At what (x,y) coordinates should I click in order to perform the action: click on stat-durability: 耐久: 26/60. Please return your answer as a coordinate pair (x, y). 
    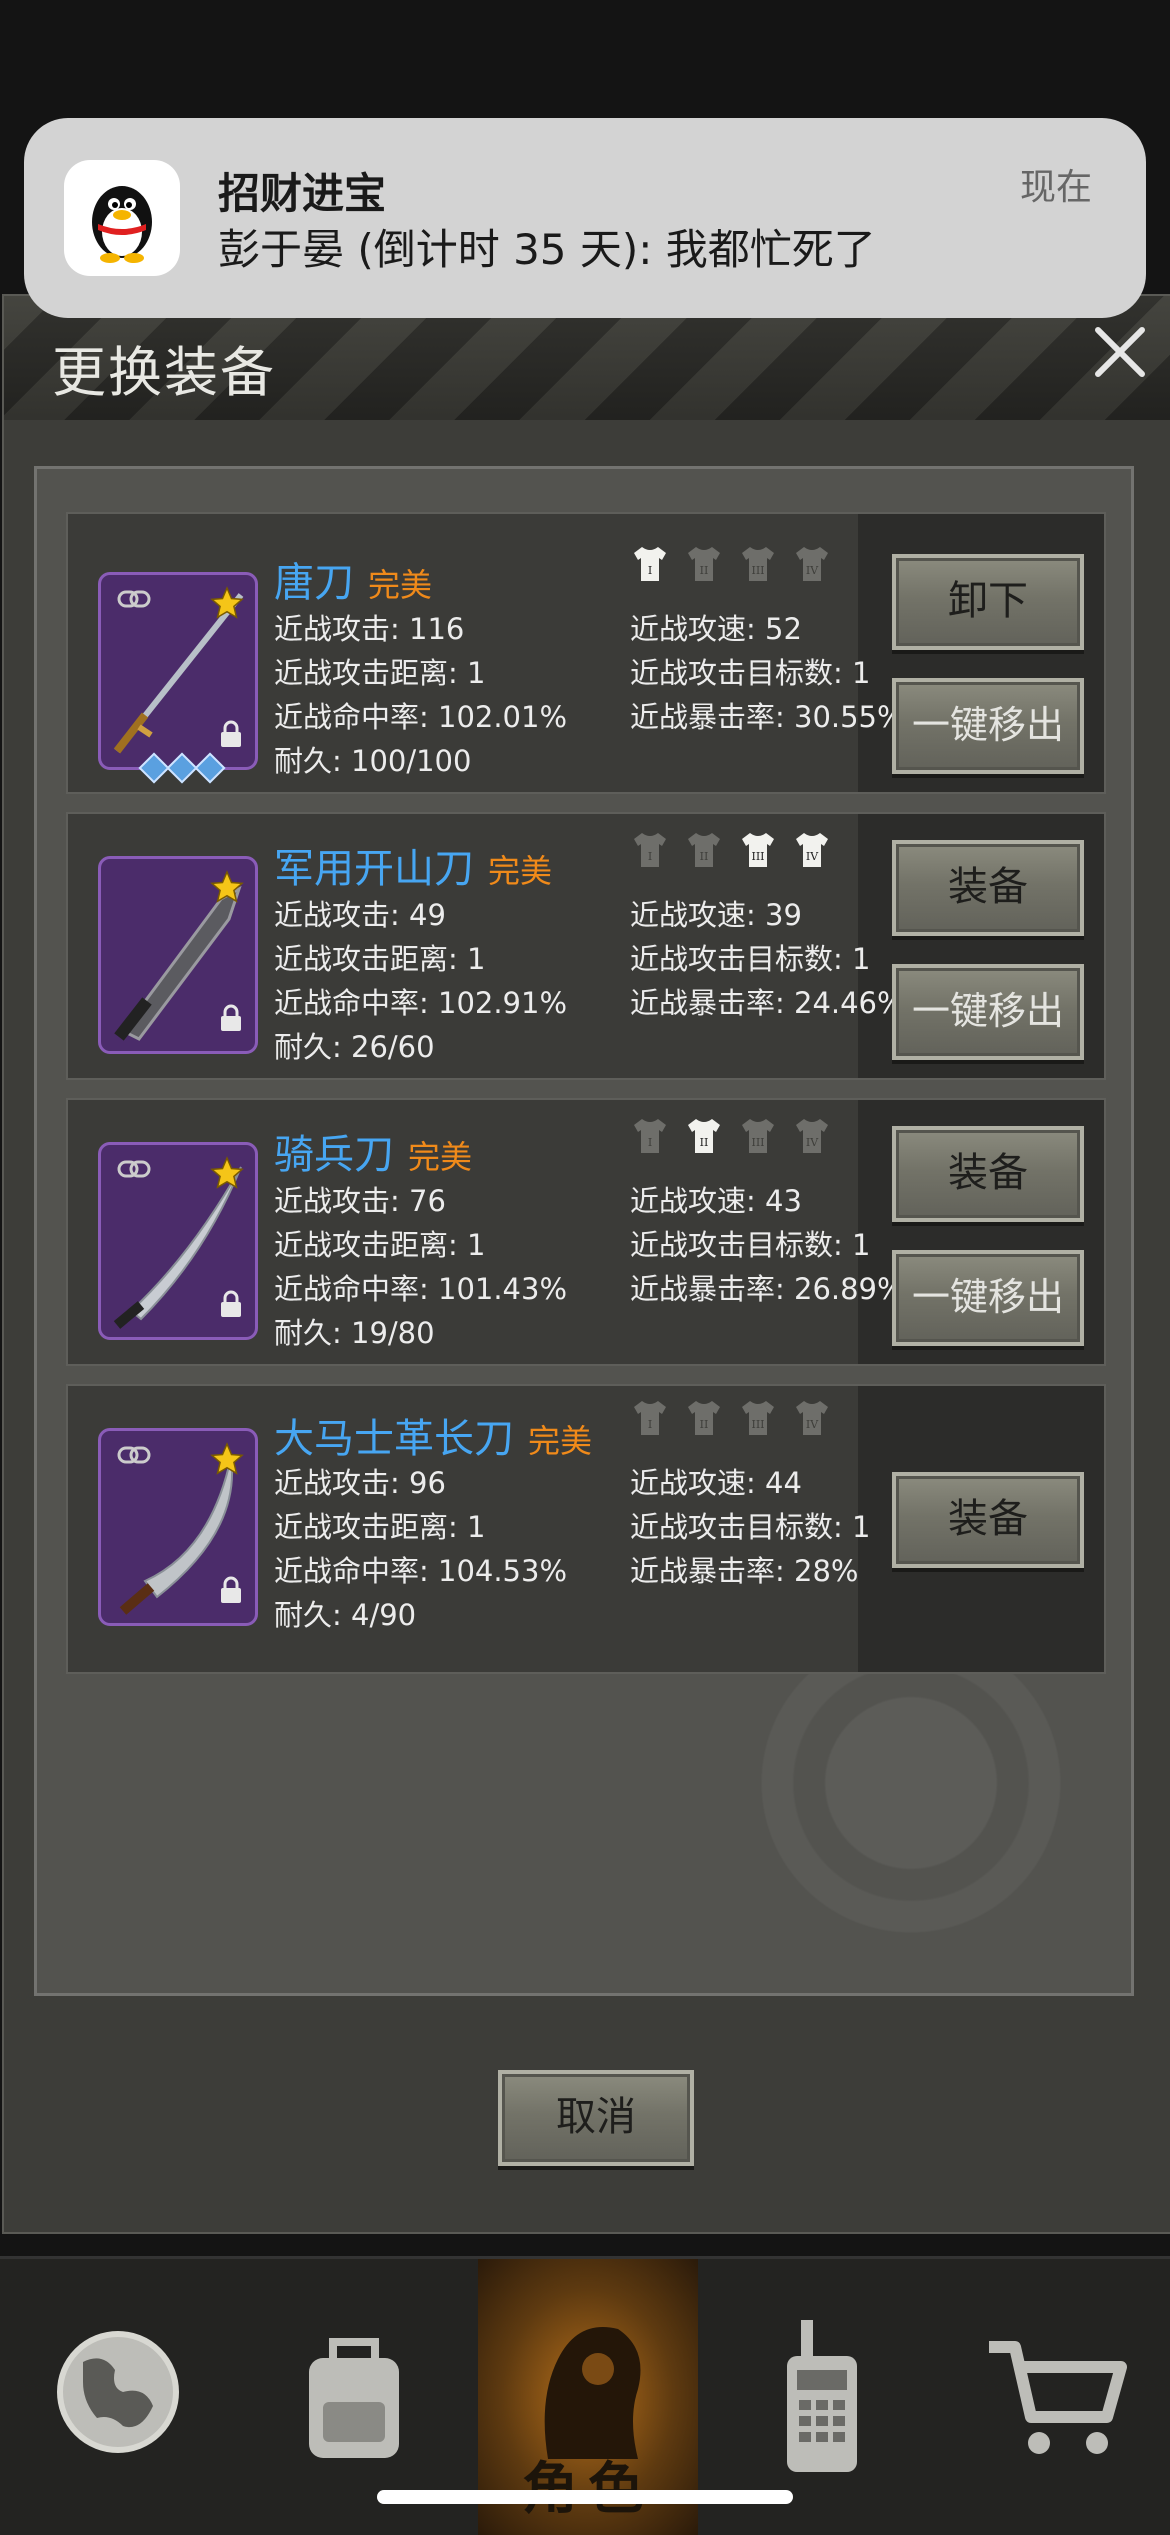
    Looking at the image, I should click on (354, 1047).